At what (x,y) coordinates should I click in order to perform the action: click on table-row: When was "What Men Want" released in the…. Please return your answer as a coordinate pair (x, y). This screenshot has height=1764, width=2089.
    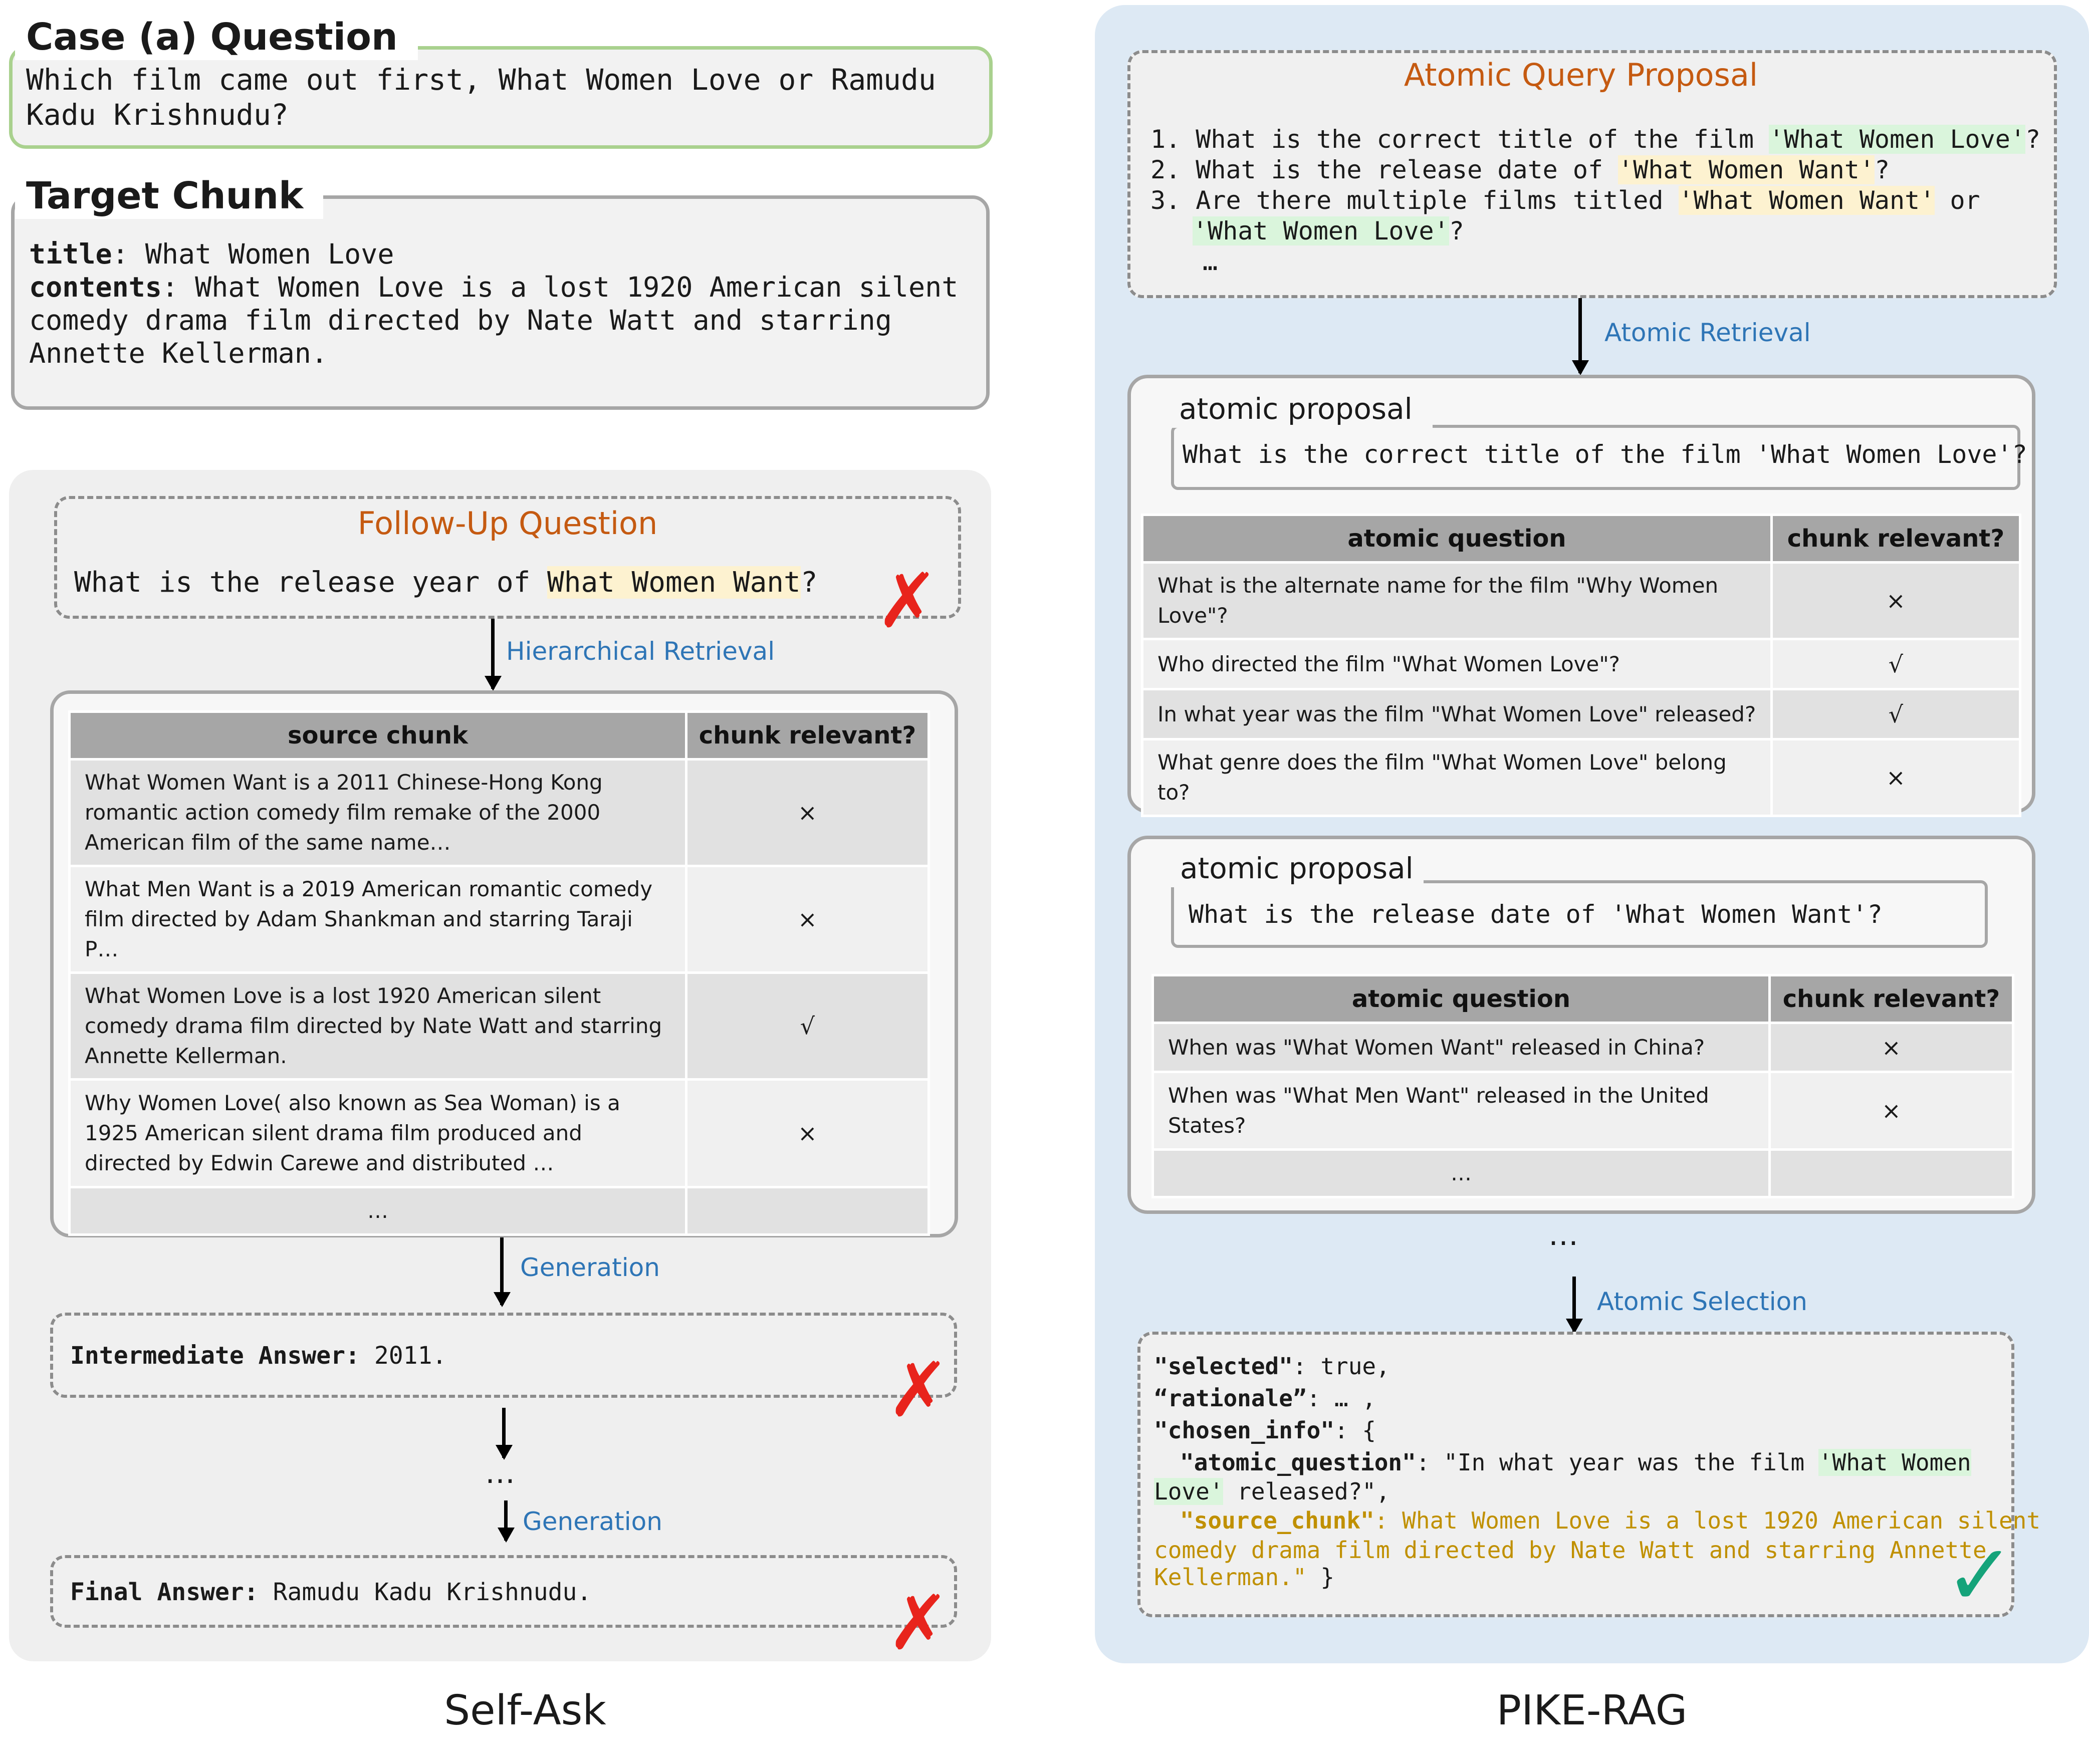
    Looking at the image, I should click on (1583, 1111).